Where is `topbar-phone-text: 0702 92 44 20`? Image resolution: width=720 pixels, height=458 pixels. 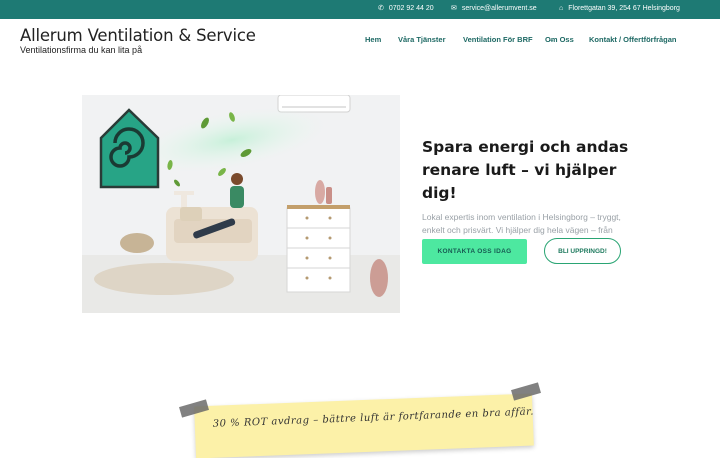 topbar-phone-text: 0702 92 44 20 is located at coordinates (411, 8).